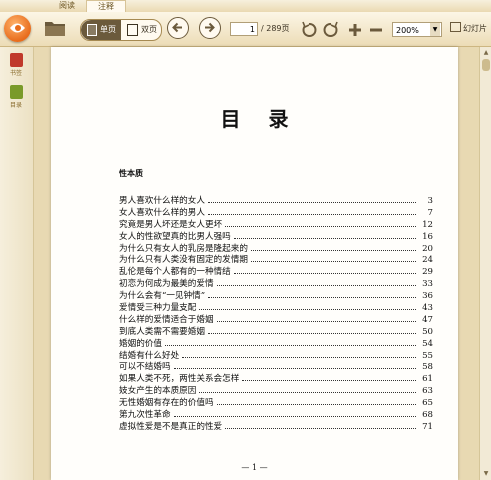 This screenshot has width=491, height=480. What do you see at coordinates (166, 284) in the screenshot?
I see `toc-entry-title: 初恋为何成为最美的爱情` at bounding box center [166, 284].